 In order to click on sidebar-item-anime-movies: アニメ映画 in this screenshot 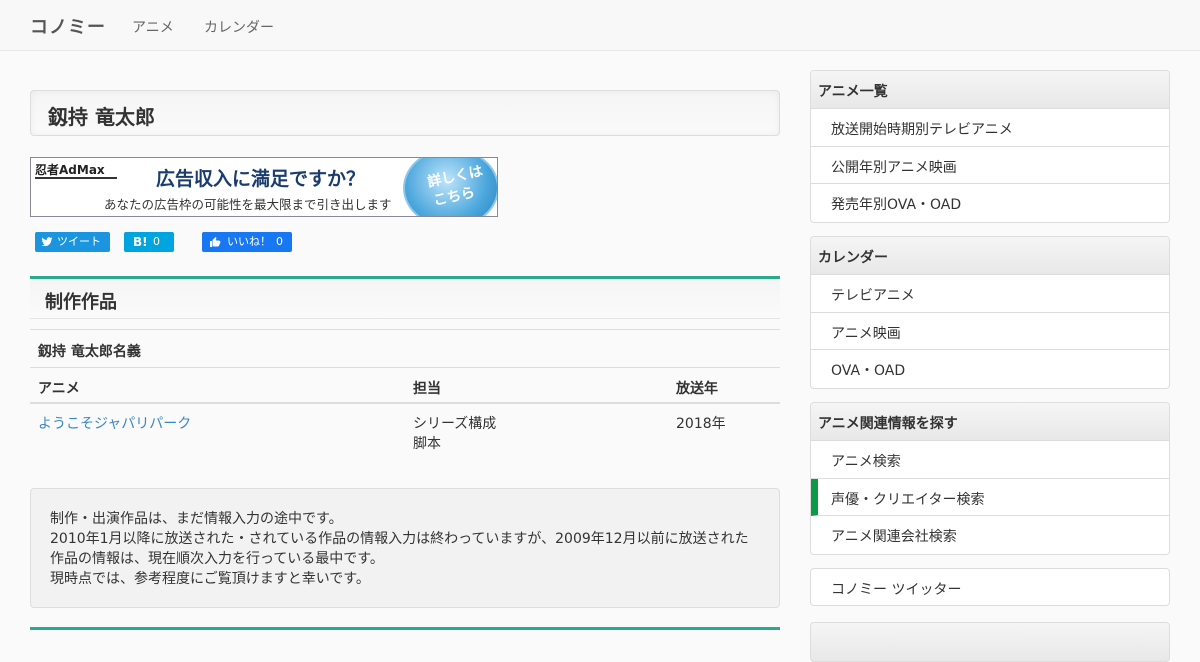, I will do `click(990, 331)`.